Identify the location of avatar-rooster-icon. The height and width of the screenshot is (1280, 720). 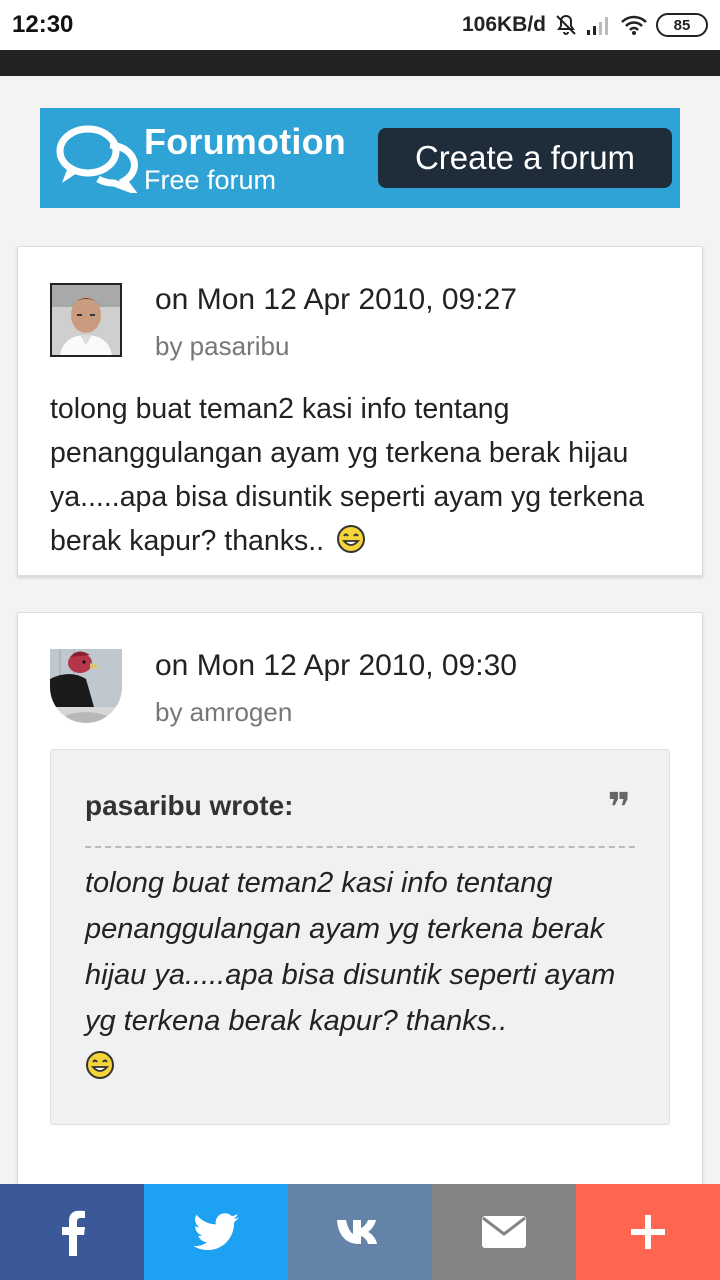
(86, 686).